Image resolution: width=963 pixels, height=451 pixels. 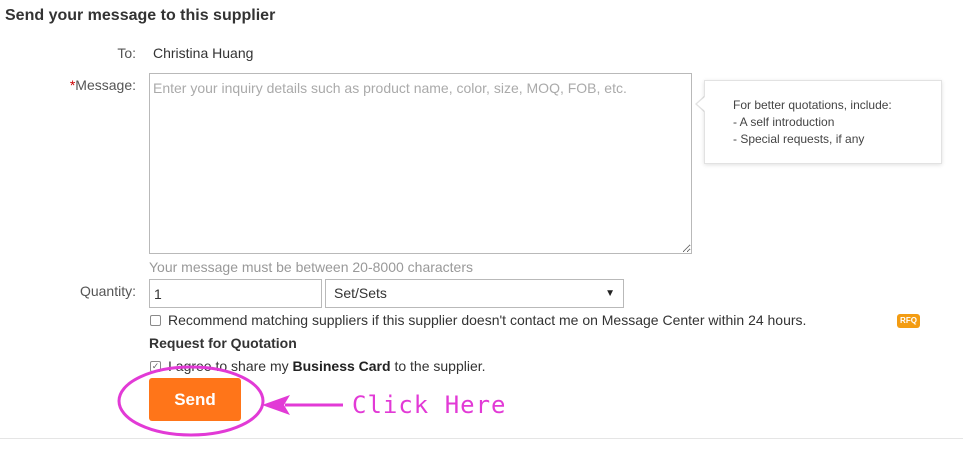 I want to click on form-title: Send your message to this supplier, so click(x=140, y=15).